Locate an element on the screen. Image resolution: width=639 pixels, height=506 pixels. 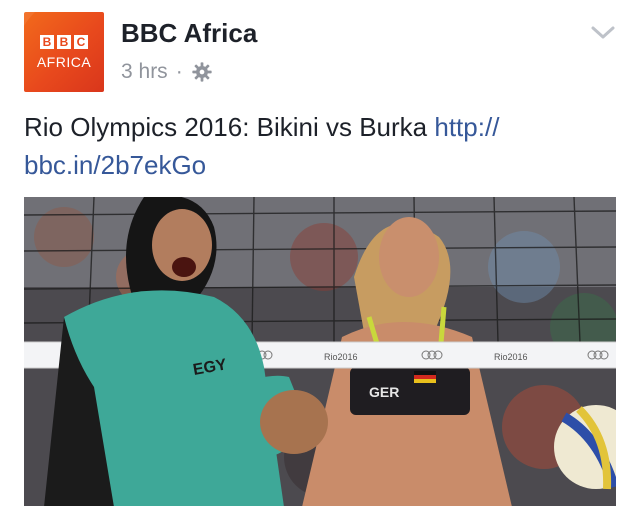
jersey-right-text: GER is located at coordinates (384, 392).